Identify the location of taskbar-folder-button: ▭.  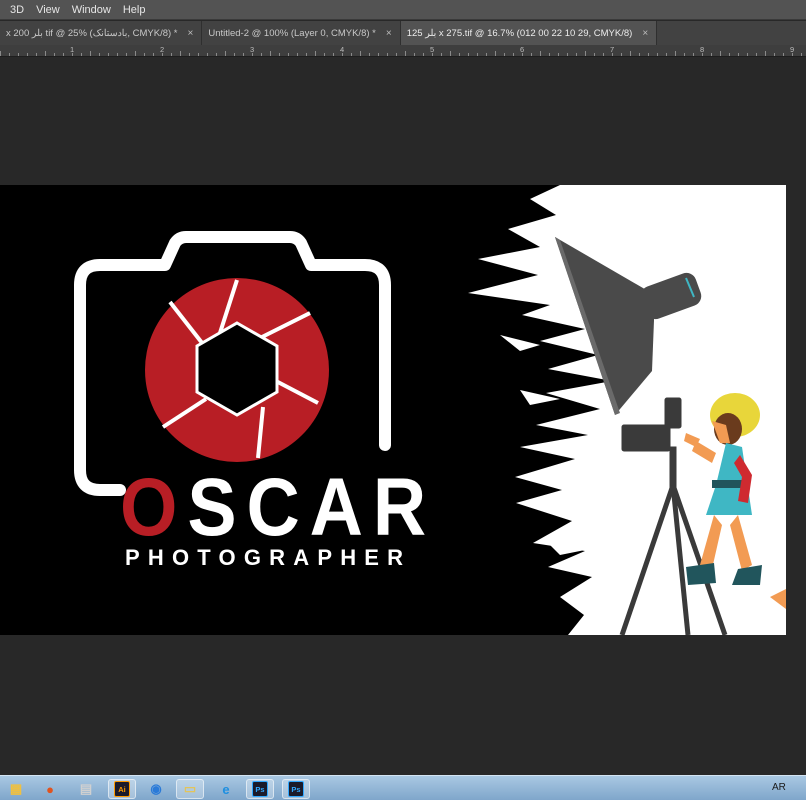
(190, 789).